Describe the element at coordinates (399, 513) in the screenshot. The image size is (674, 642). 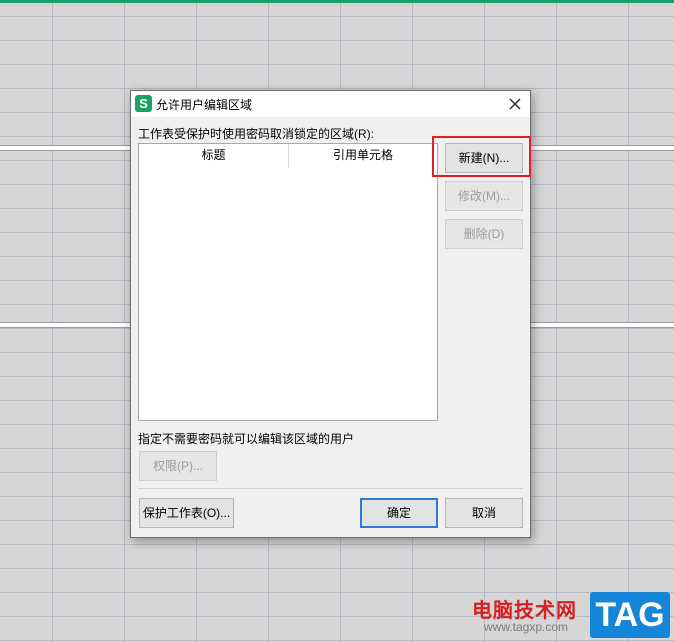
I see `ok-button: 确定` at that location.